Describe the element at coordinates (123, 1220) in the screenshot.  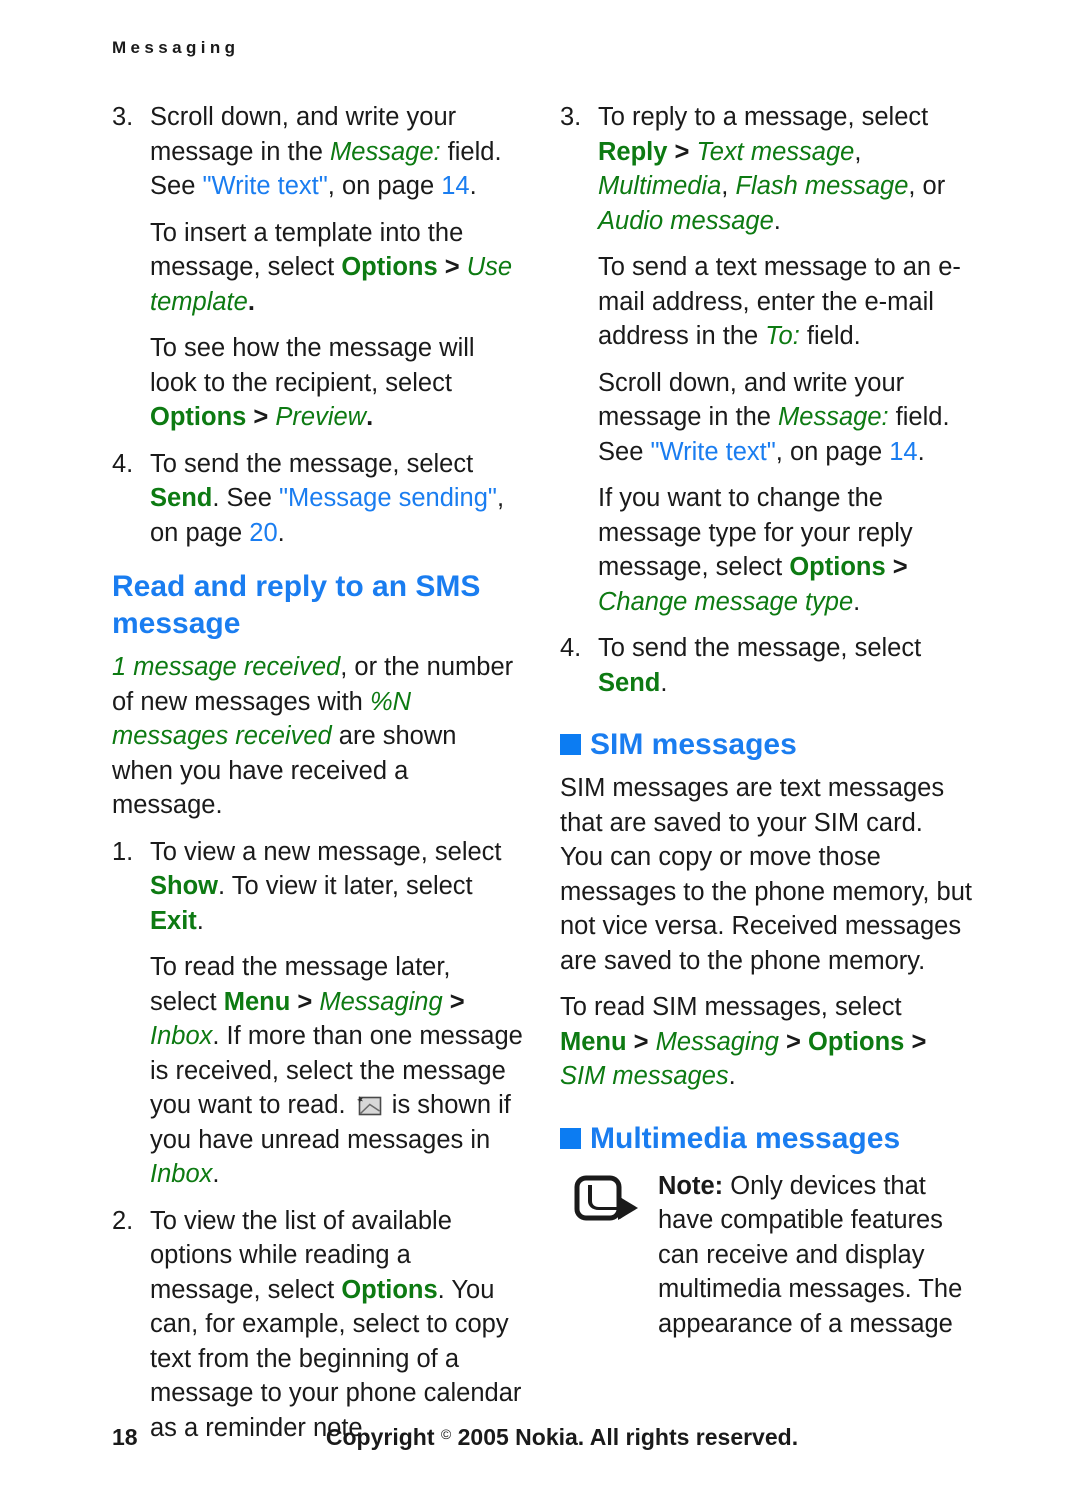
I see `step-number: 2.` at that location.